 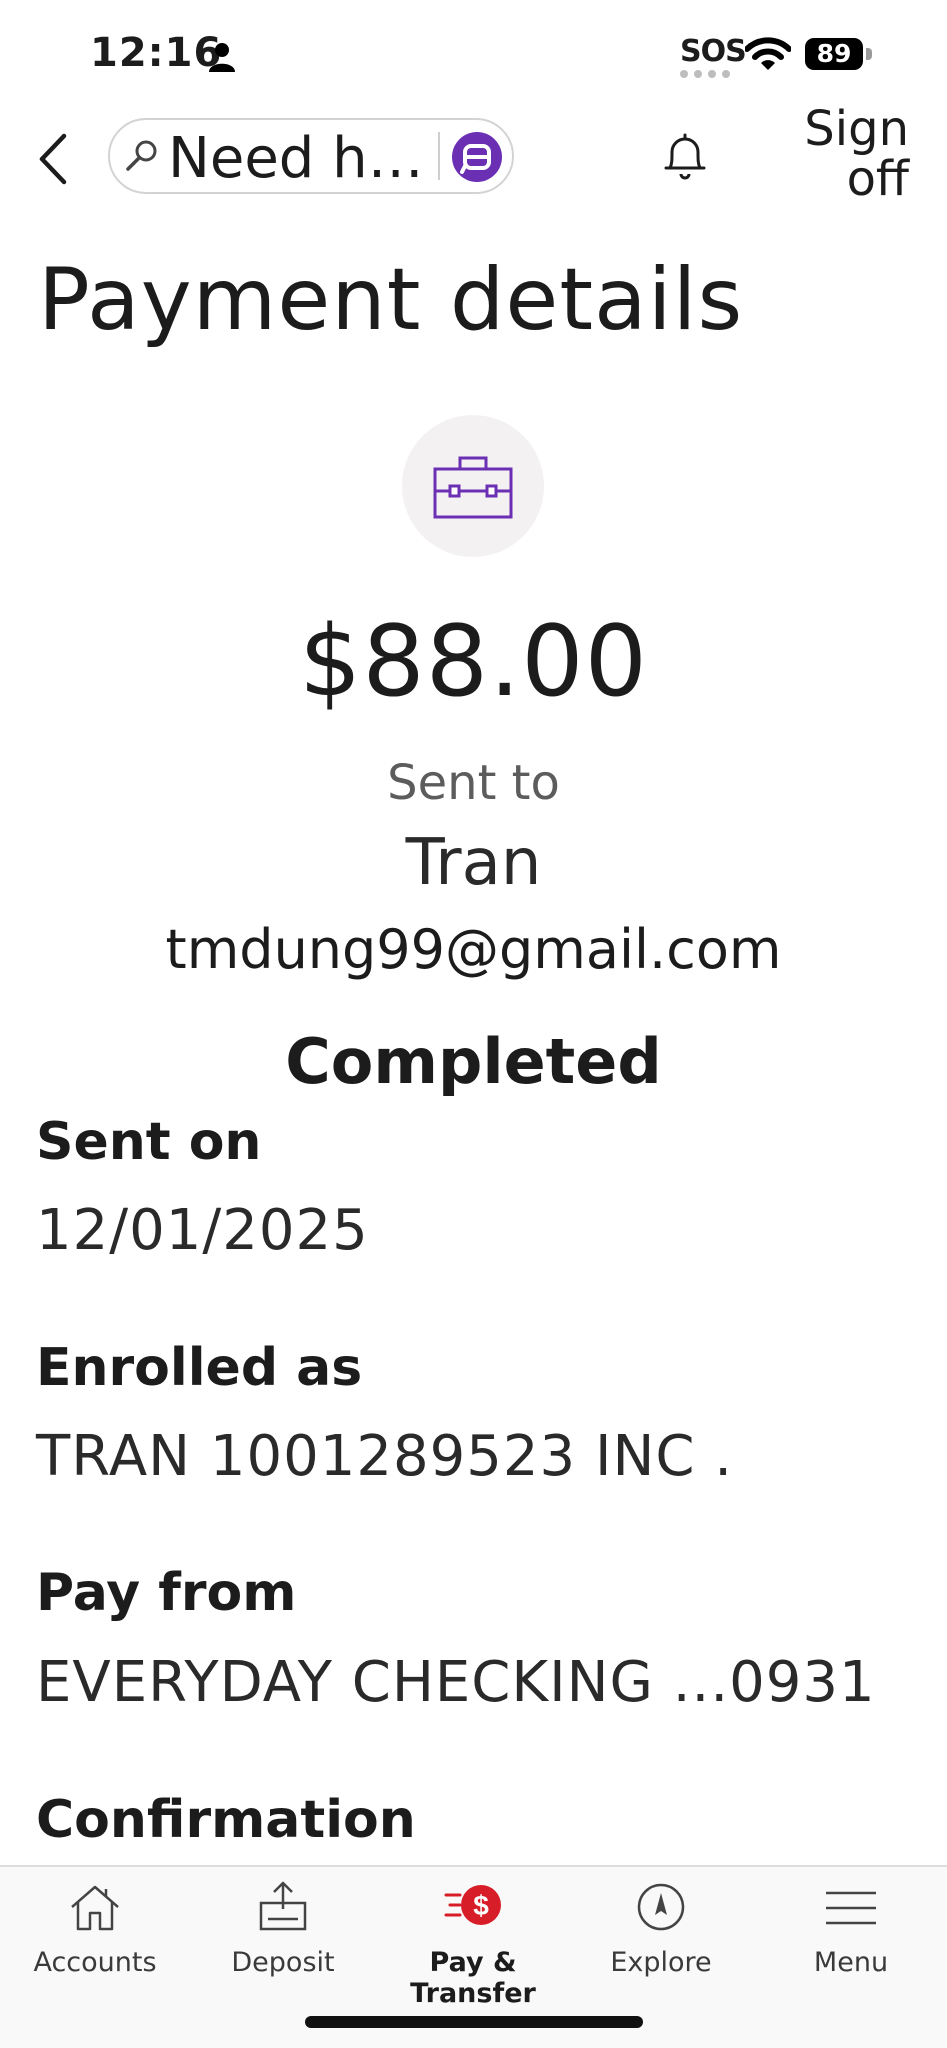 What do you see at coordinates (713, 51) in the screenshot?
I see `sos-indicator: SOS` at bounding box center [713, 51].